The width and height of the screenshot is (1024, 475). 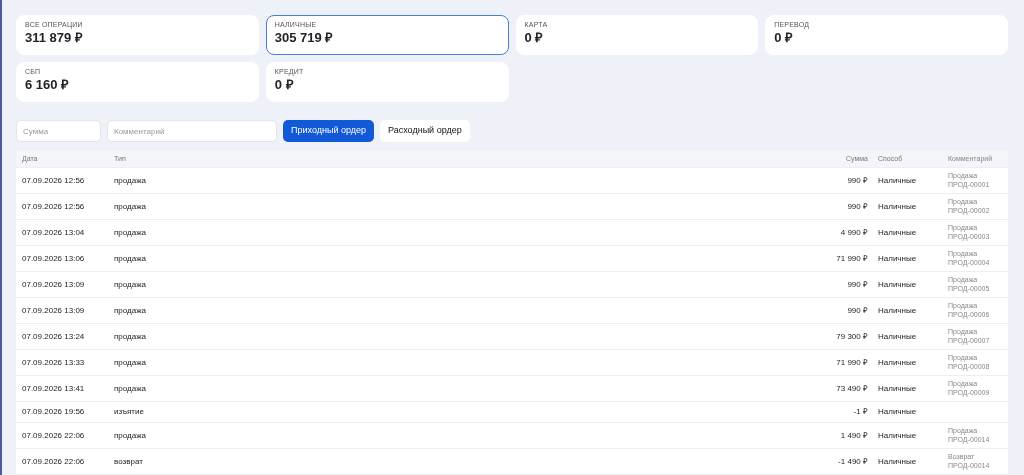 I want to click on date-cell-text: 07.09.2026 13:33, so click(x=53, y=362).